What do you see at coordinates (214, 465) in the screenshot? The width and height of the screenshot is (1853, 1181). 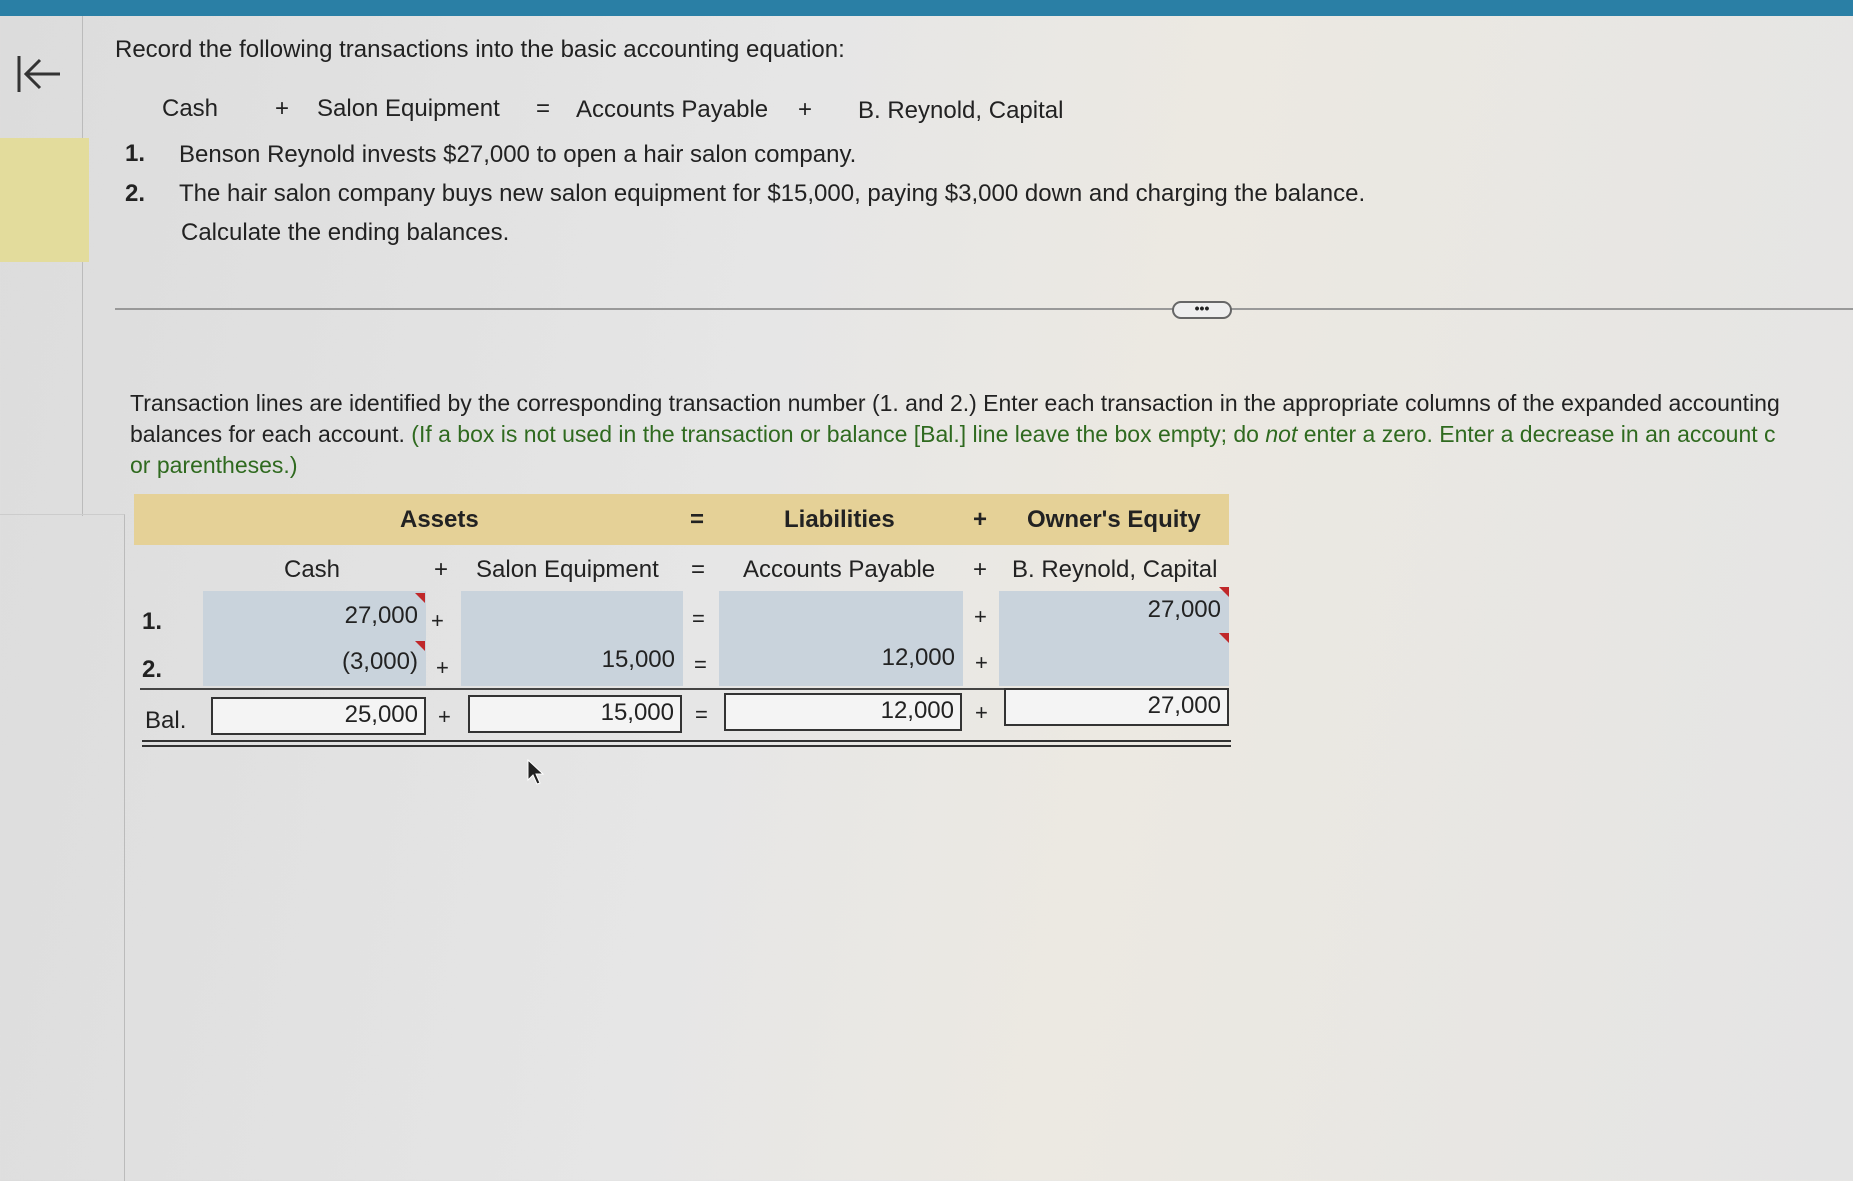 I see `instructions-line: or parentheses.)` at bounding box center [214, 465].